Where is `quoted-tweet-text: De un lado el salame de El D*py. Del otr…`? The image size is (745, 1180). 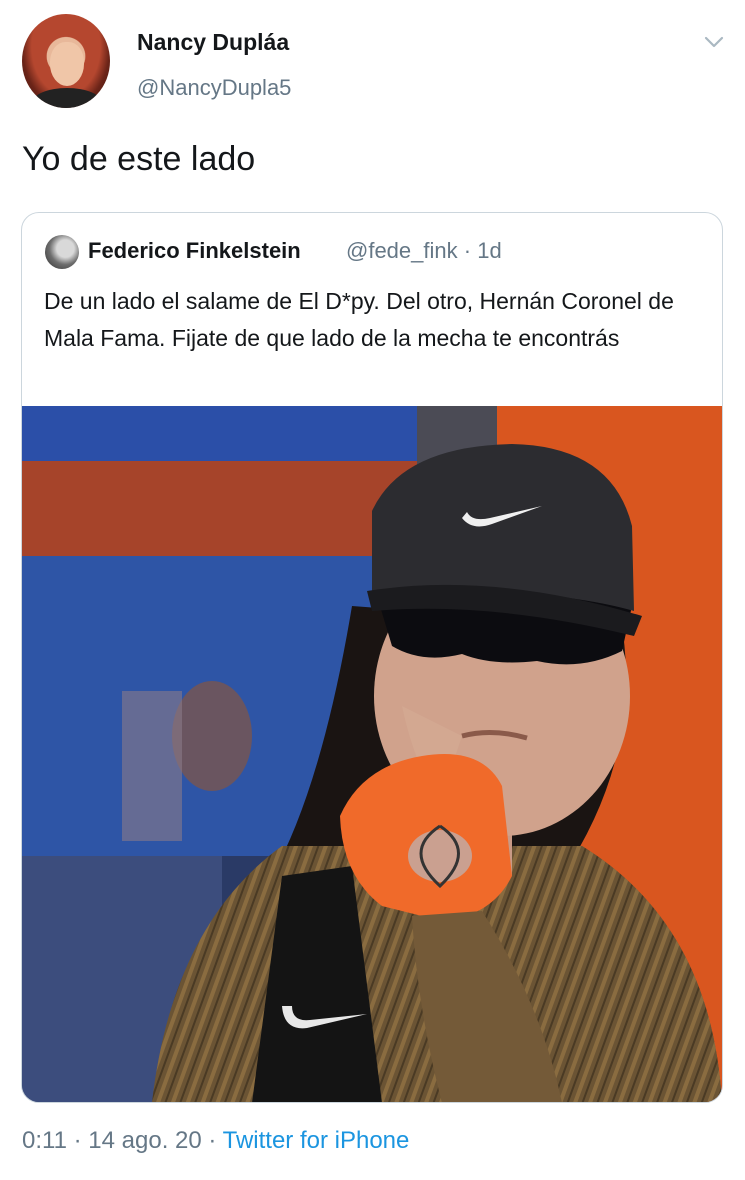
quoted-tweet-text: De un lado el salame de El D*py. Del otr… is located at coordinates (359, 319).